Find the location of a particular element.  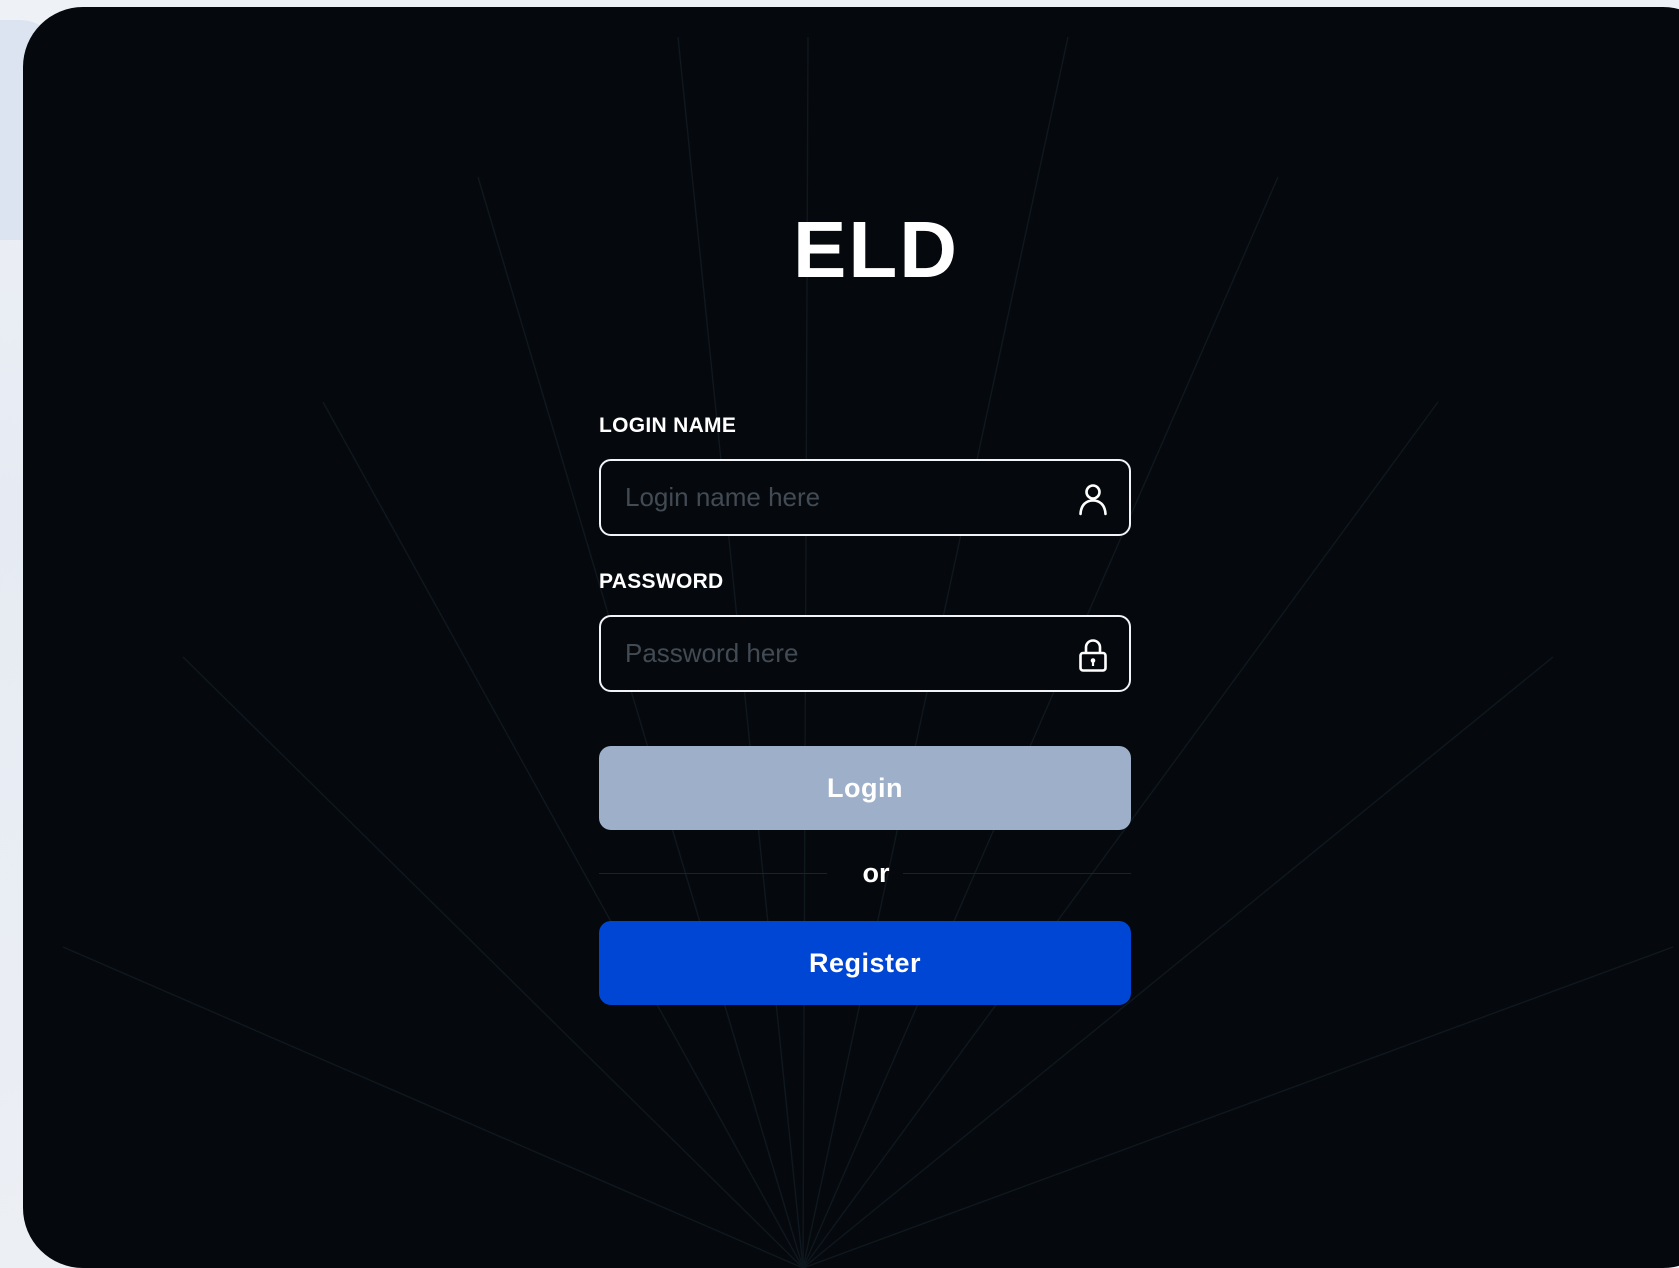

password-input is located at coordinates (840, 653).